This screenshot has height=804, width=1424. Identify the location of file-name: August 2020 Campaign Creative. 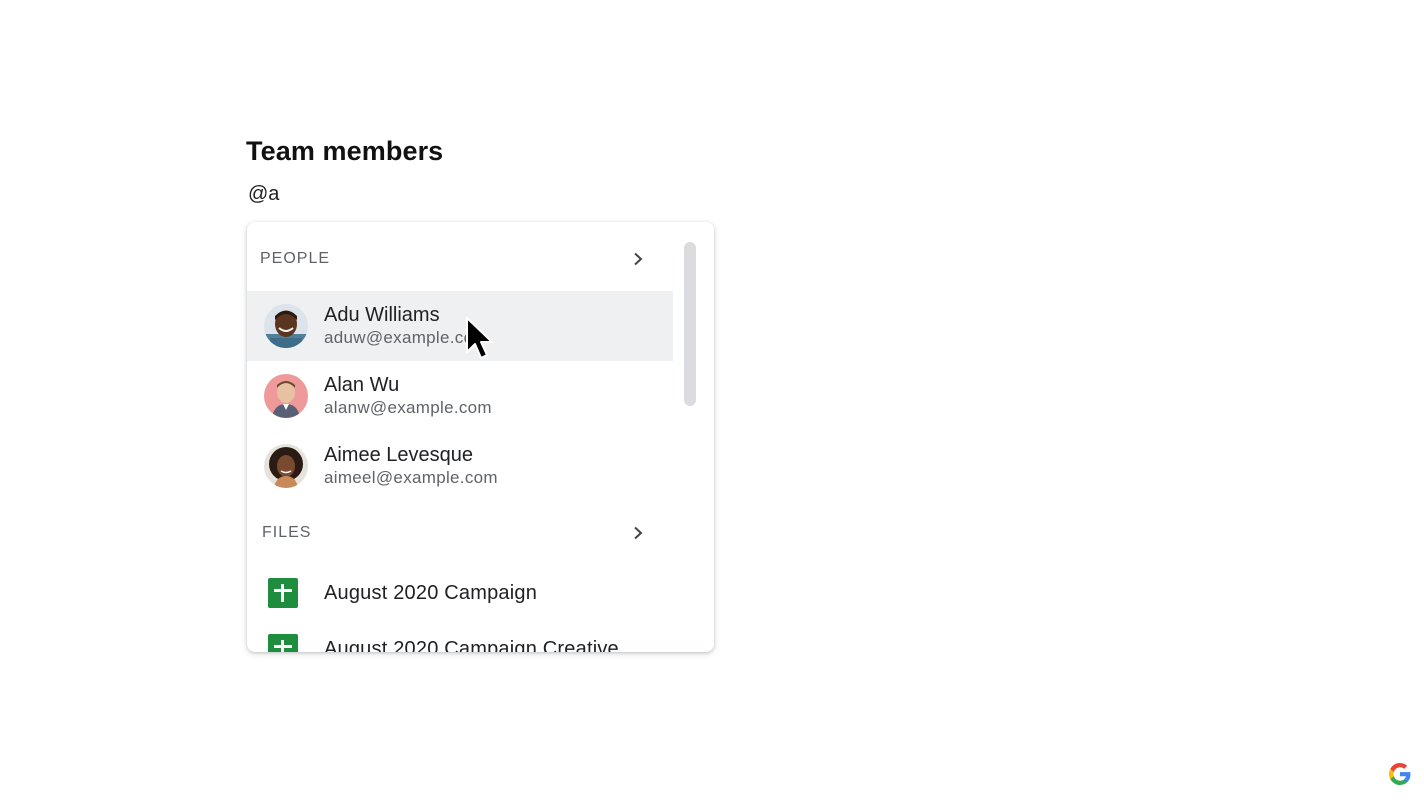
(471, 645).